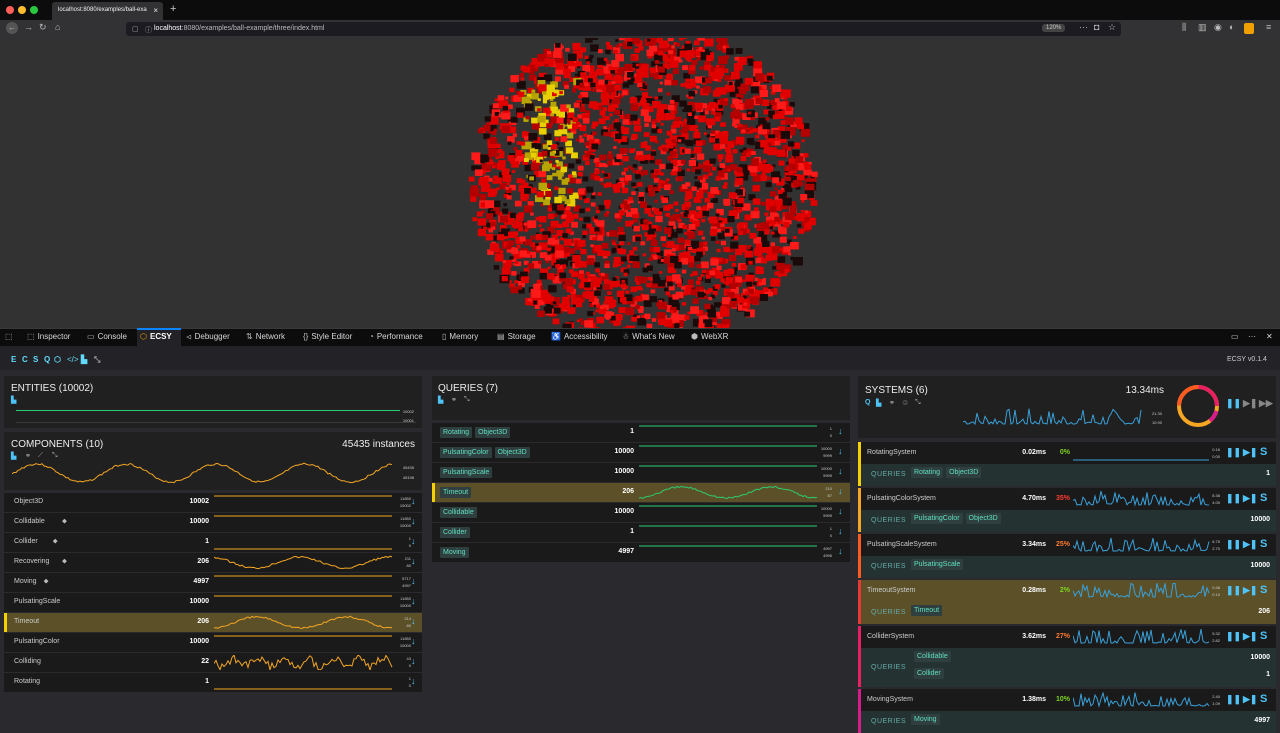 The width and height of the screenshot is (1280, 733). I want to click on system-query-tag: Collider, so click(929, 673).